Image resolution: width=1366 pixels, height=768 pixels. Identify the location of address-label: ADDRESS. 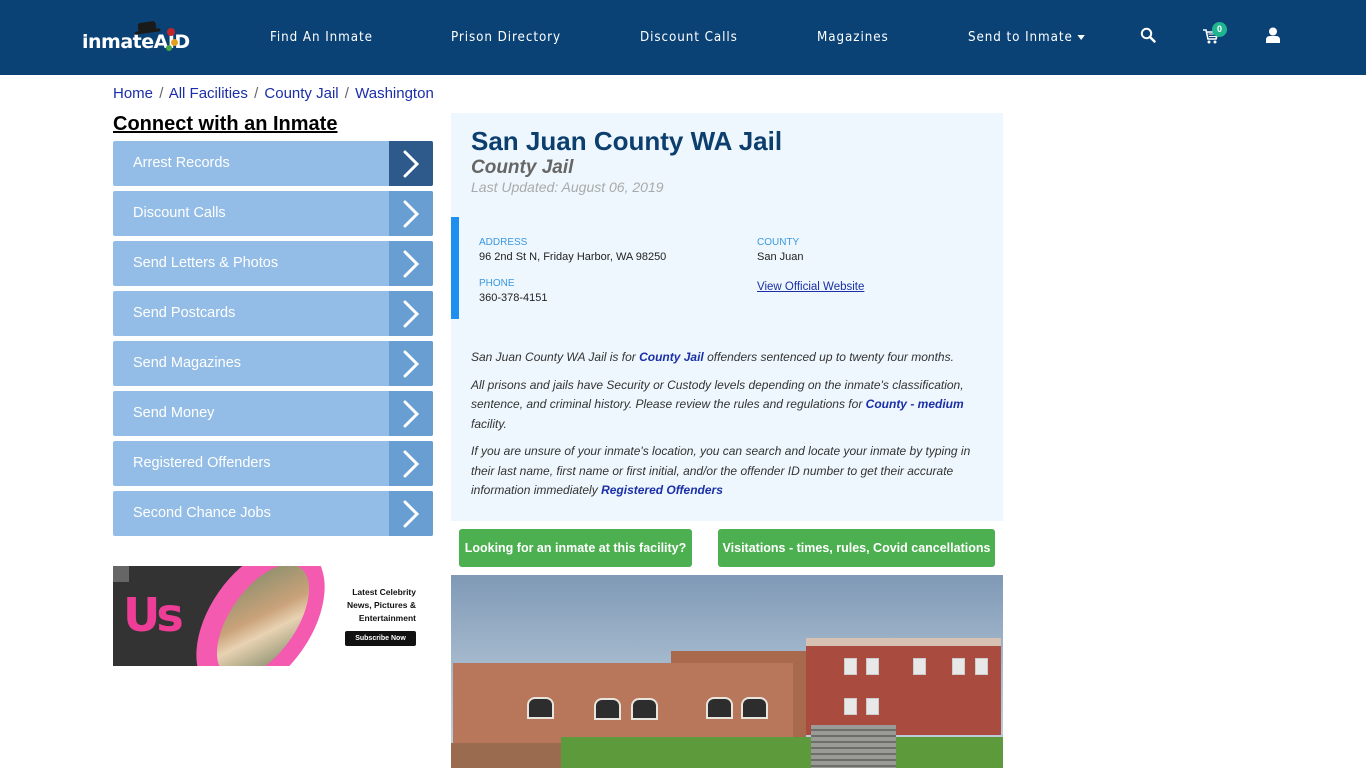
(503, 242).